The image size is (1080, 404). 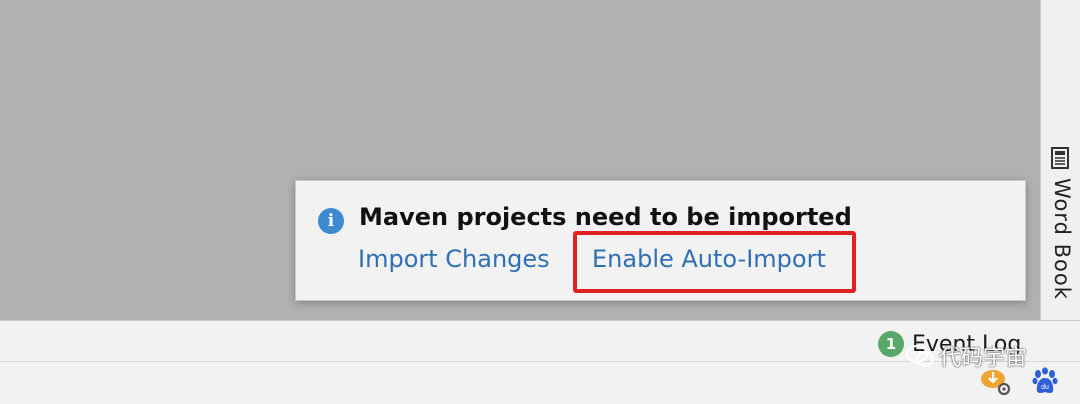 I want to click on notification-title: Maven projects need to be imported, so click(x=605, y=217).